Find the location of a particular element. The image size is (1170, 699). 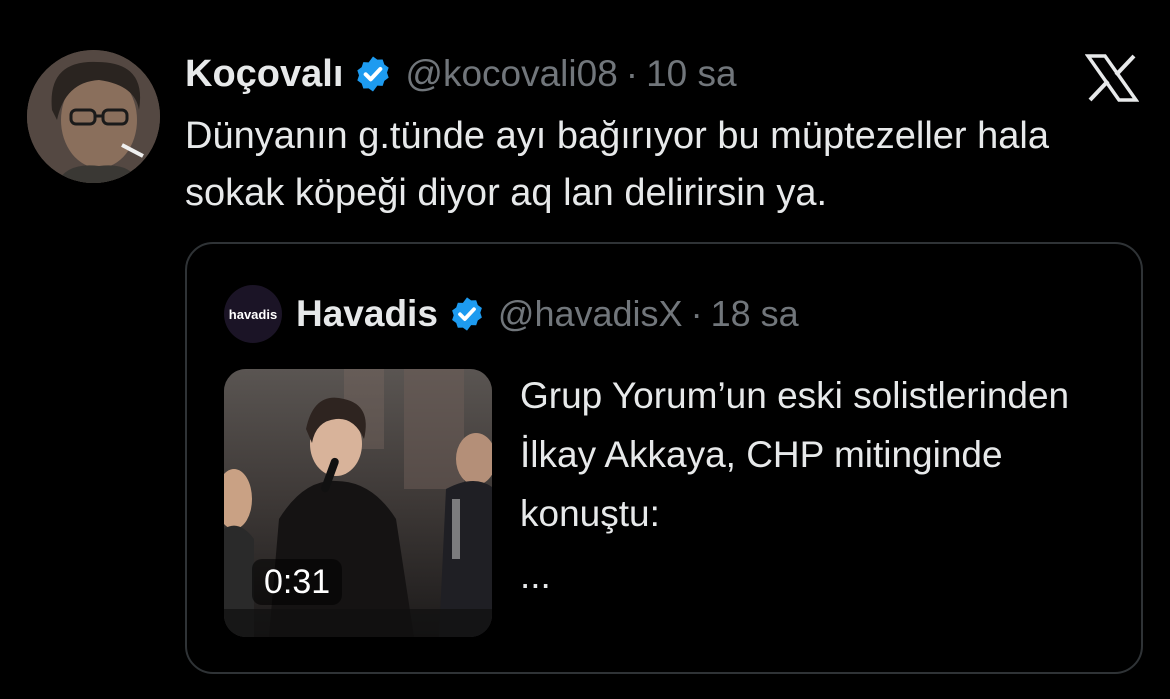

author-handle: @kocovali08 is located at coordinates (511, 74).